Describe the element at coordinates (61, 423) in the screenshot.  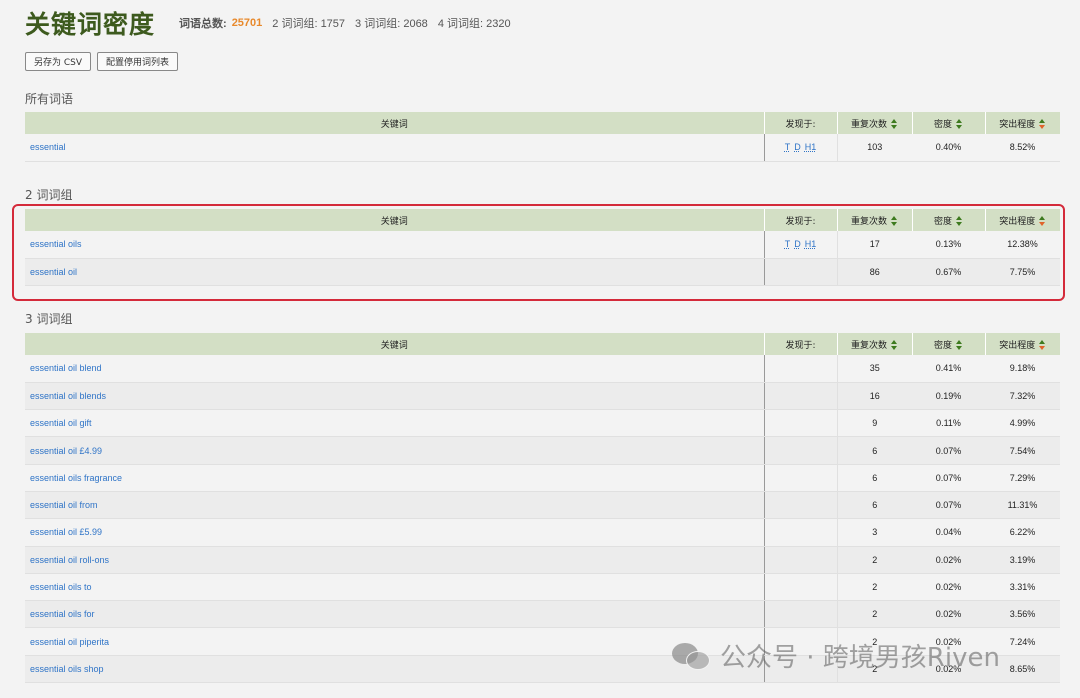
I see `keyword-link: essential oil gift` at that location.